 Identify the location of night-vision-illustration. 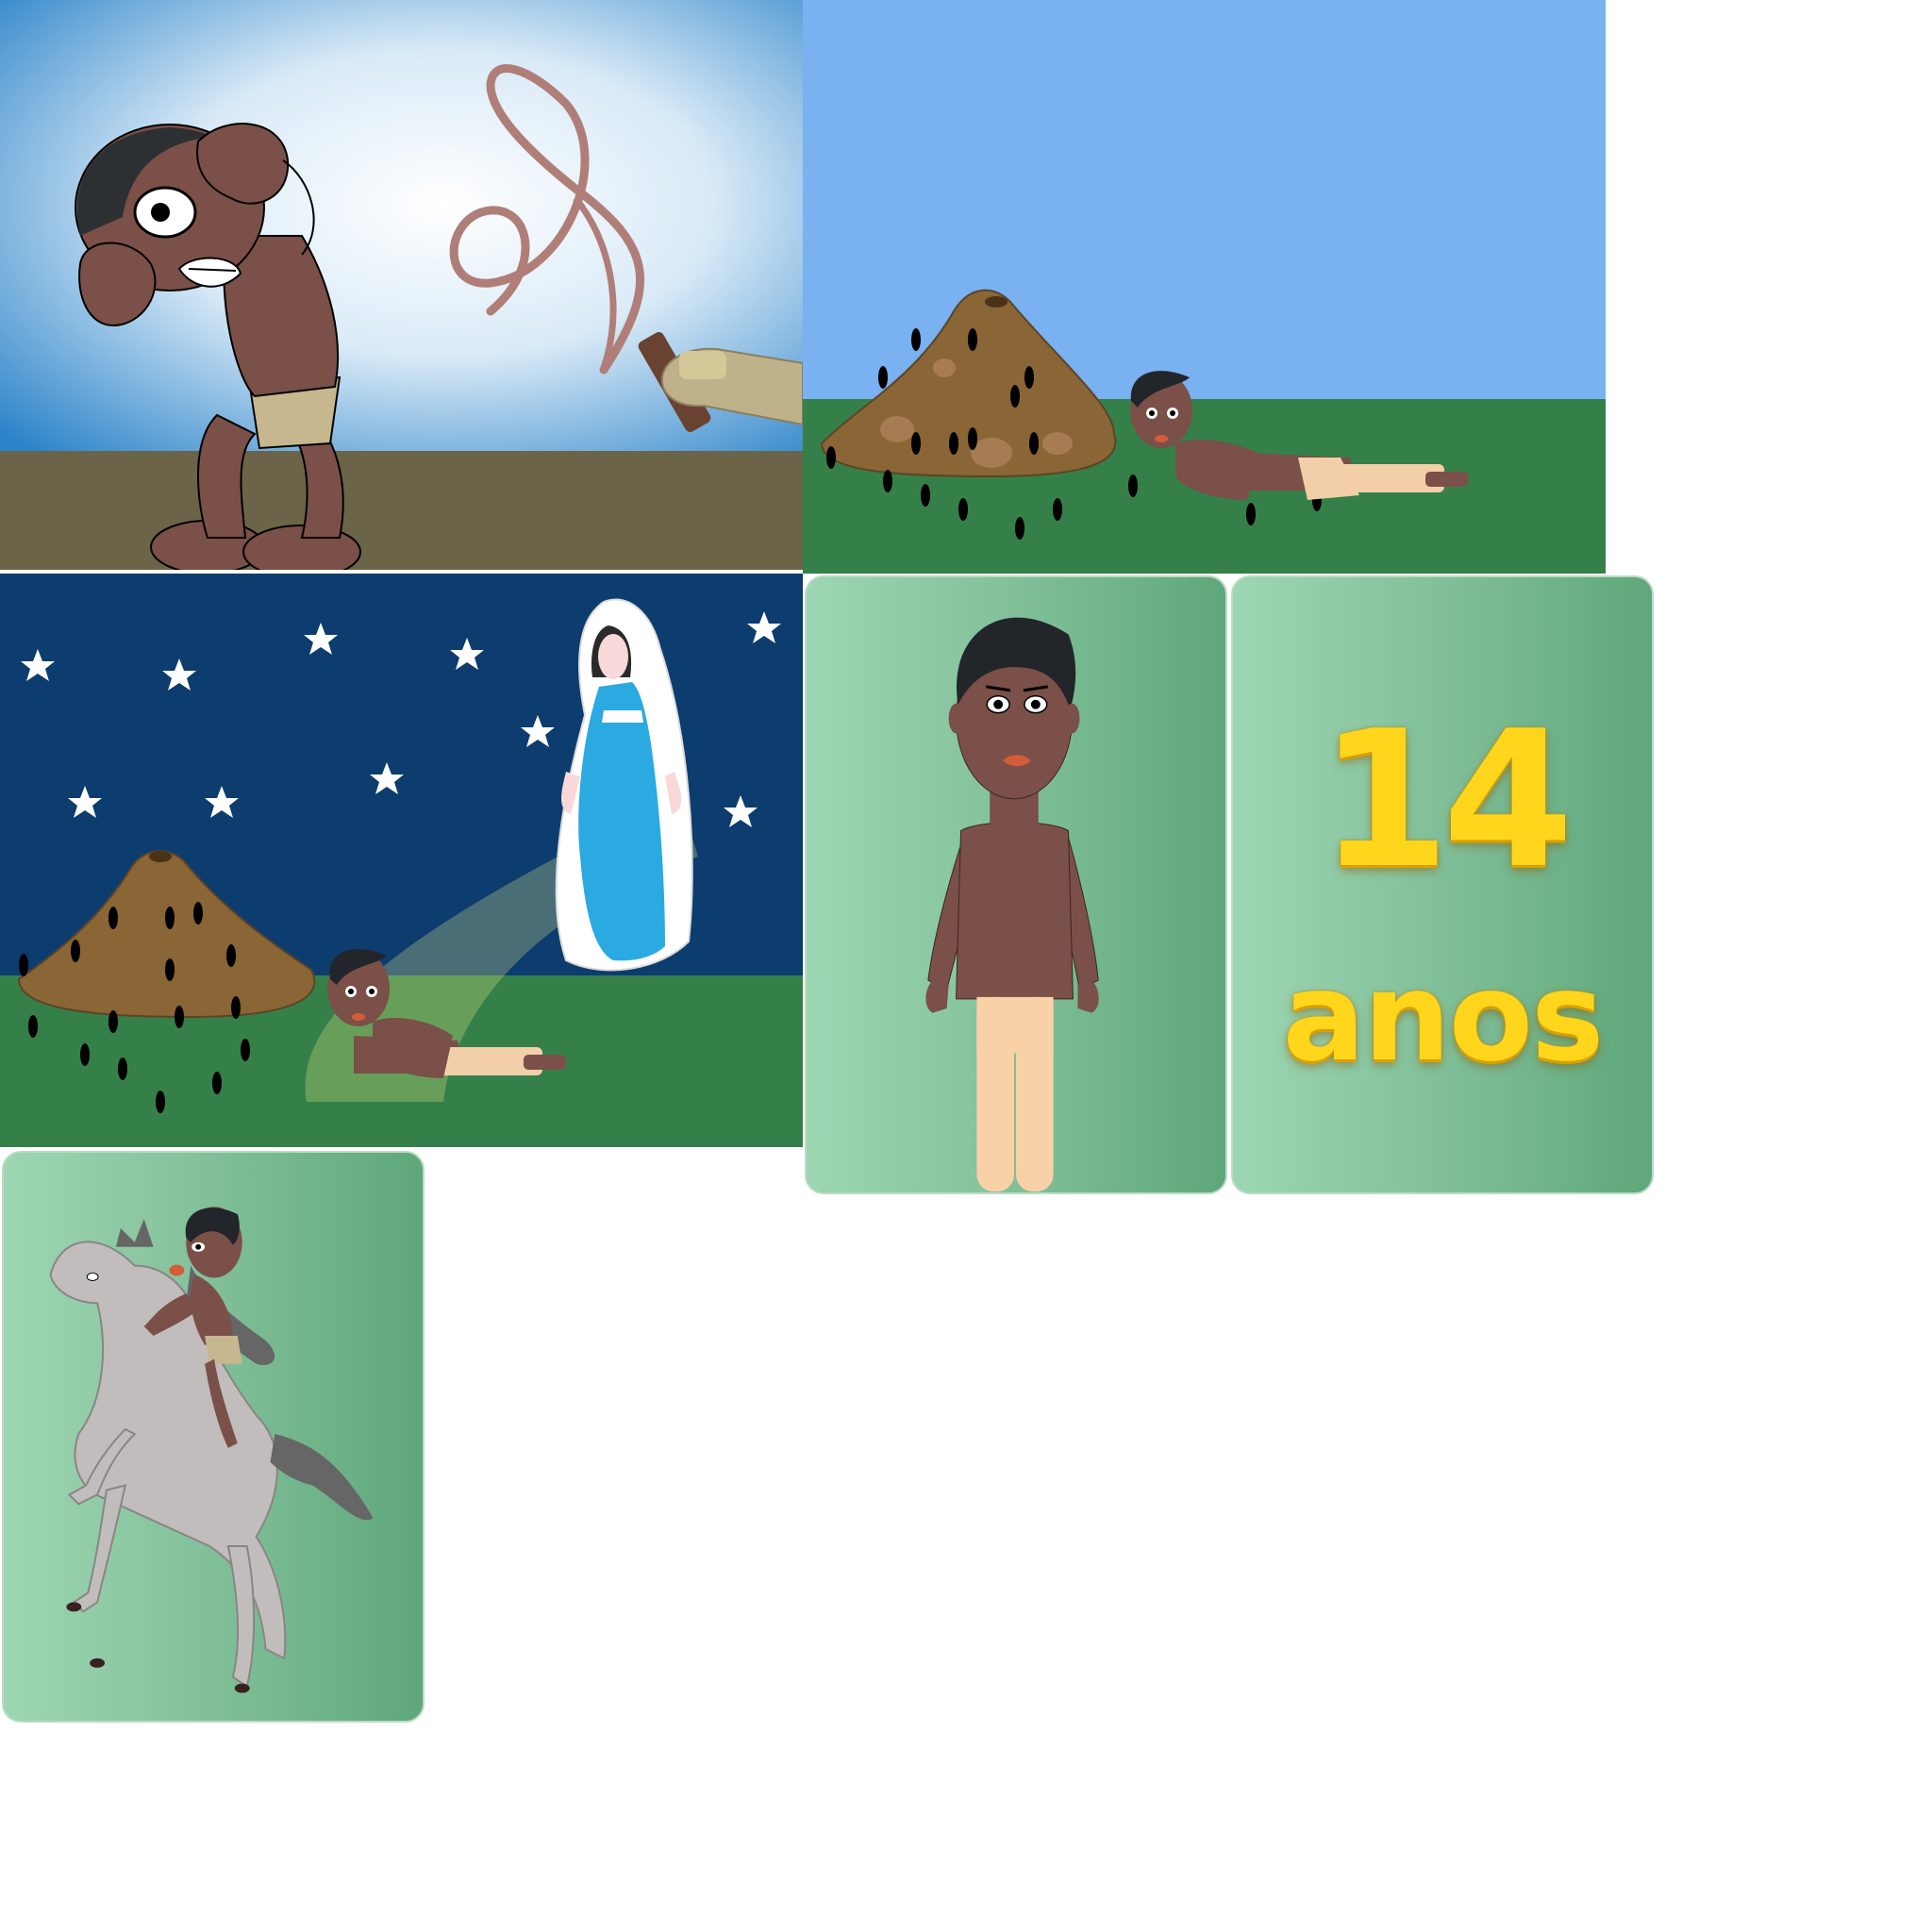
(402, 861).